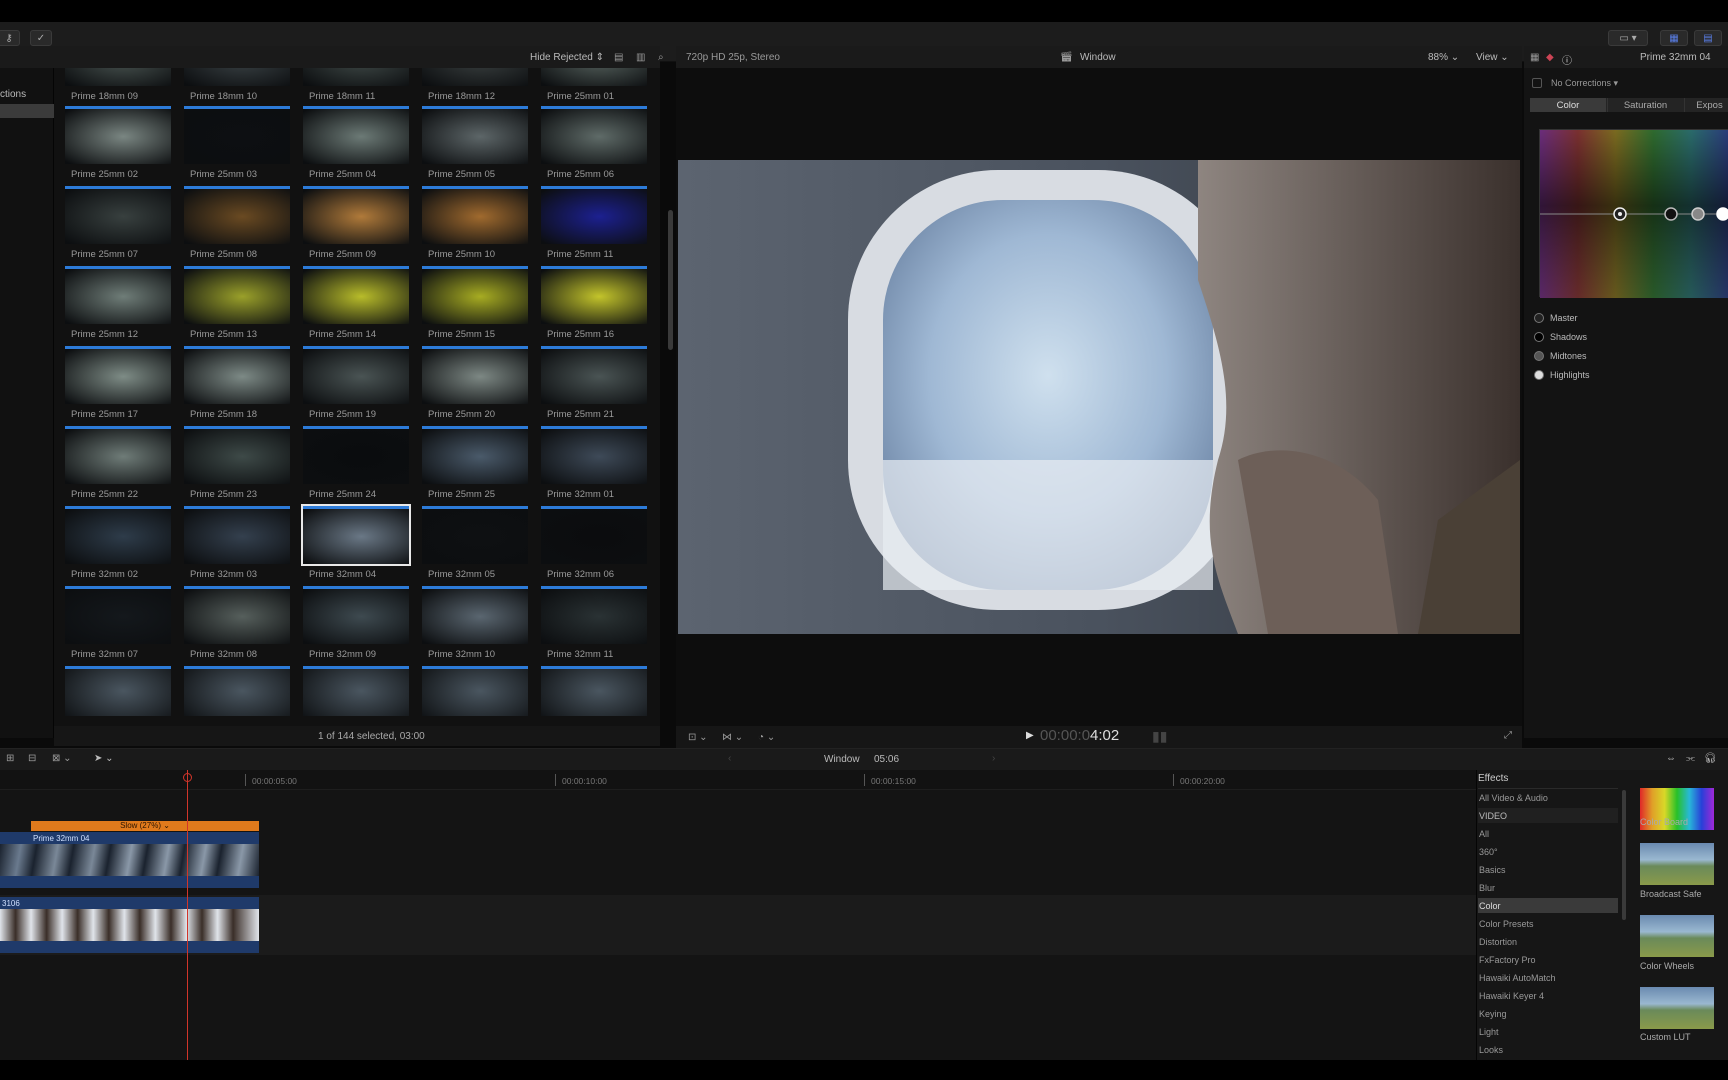 The width and height of the screenshot is (1728, 1080). Describe the element at coordinates (32, 758) in the screenshot. I see `insert-icon: ⊟` at that location.